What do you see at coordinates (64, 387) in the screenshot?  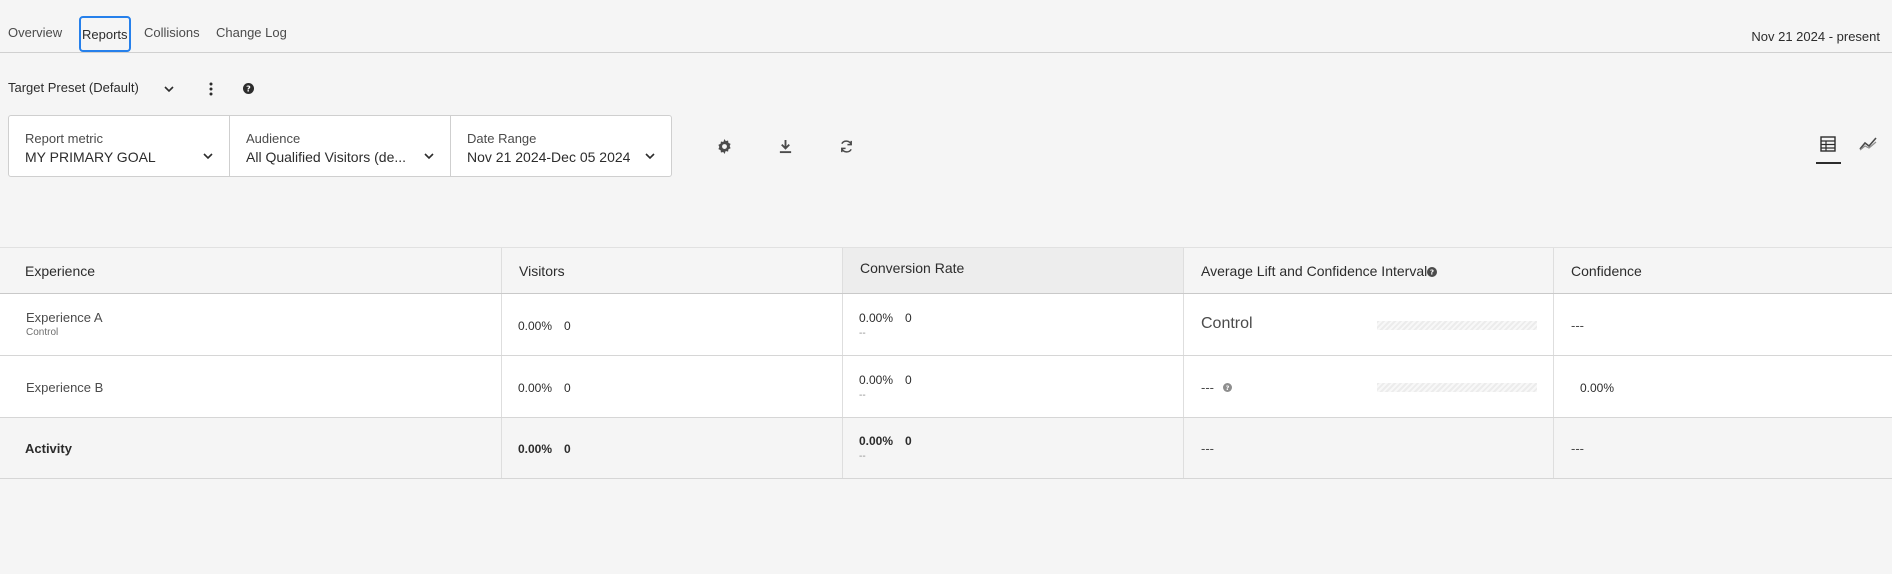 I see `experience-name: Experience B` at bounding box center [64, 387].